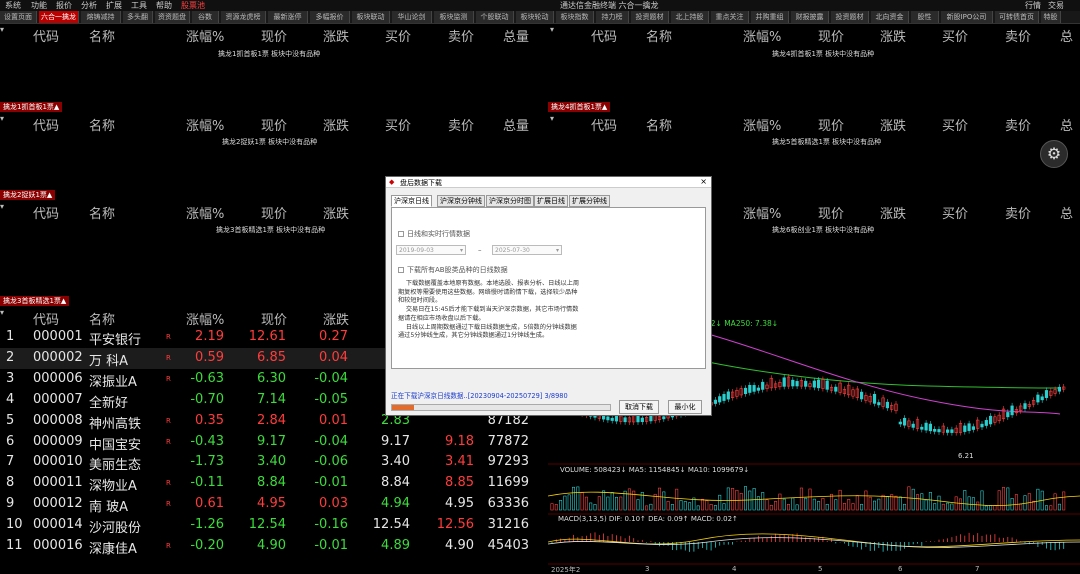 This screenshot has height=574, width=1080. I want to click on date-to-picker: 2025-07-30 ▾, so click(527, 250).